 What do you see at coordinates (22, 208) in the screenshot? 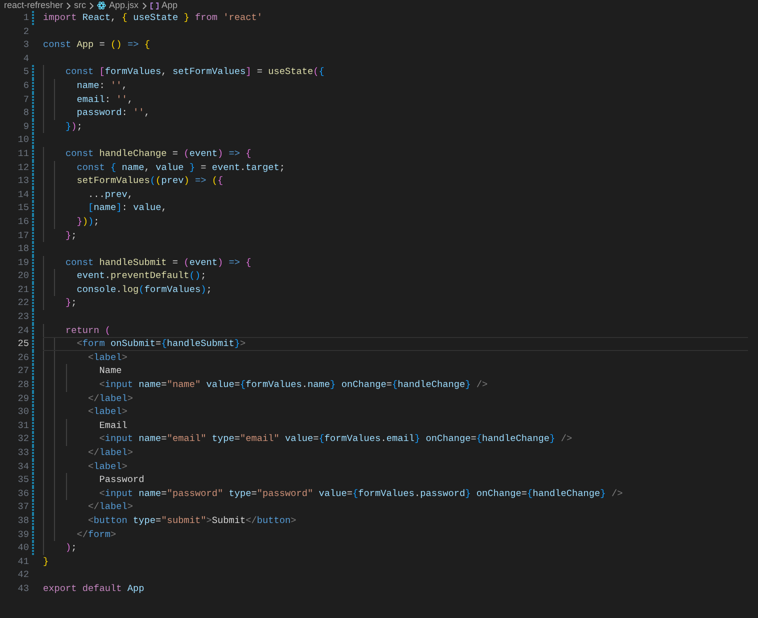
I see `line-number: 15` at bounding box center [22, 208].